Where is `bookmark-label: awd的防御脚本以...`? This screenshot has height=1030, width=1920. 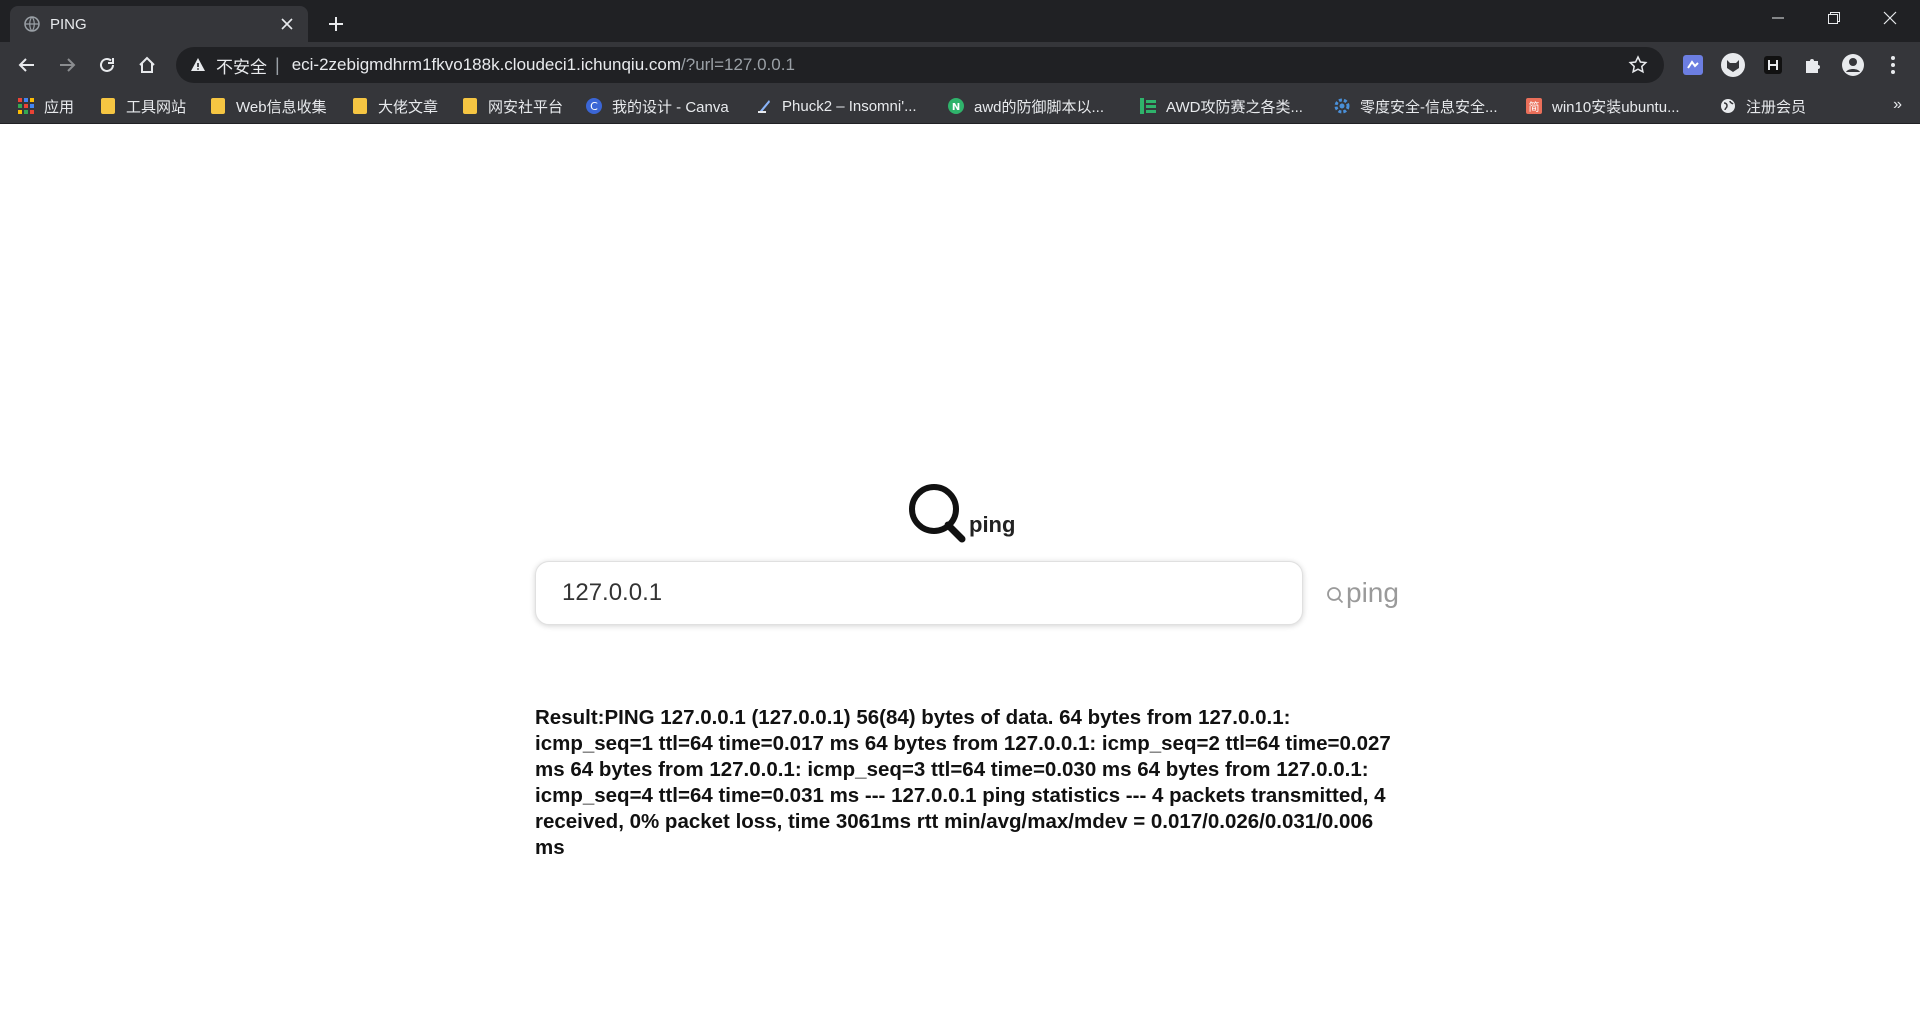 bookmark-label: awd的防御脚本以... is located at coordinates (1039, 107).